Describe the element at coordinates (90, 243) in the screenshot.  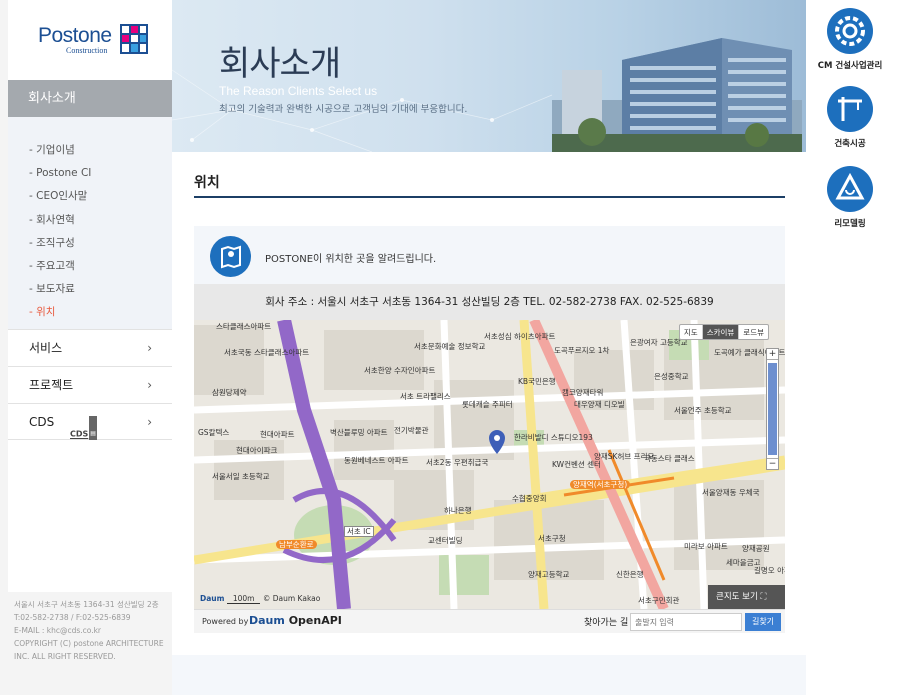
I see `sidebar-item-organization: - 조직구성` at that location.